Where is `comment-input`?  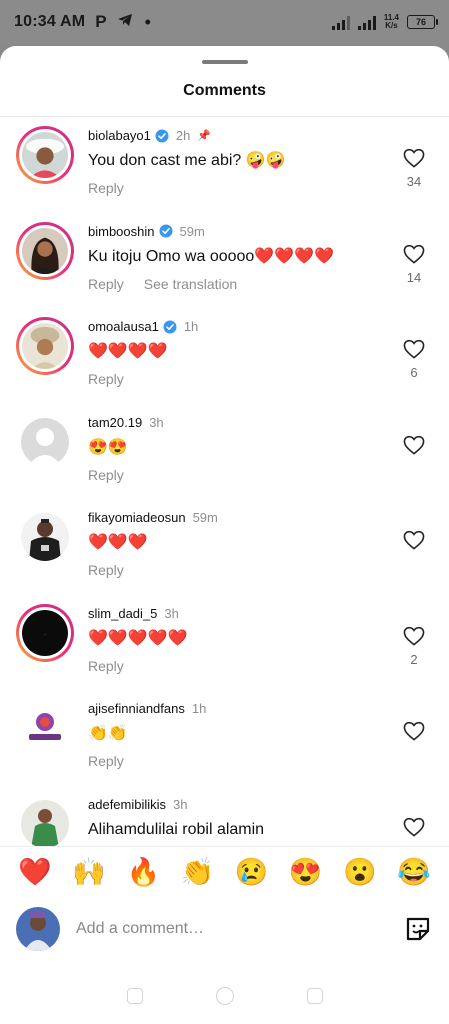 comment-input is located at coordinates (226, 929).